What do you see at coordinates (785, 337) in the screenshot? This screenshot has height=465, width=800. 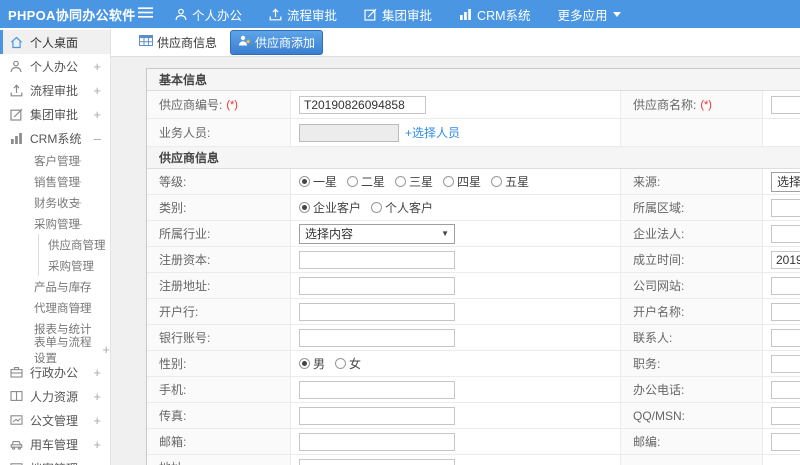 I see `contact-input` at bounding box center [785, 337].